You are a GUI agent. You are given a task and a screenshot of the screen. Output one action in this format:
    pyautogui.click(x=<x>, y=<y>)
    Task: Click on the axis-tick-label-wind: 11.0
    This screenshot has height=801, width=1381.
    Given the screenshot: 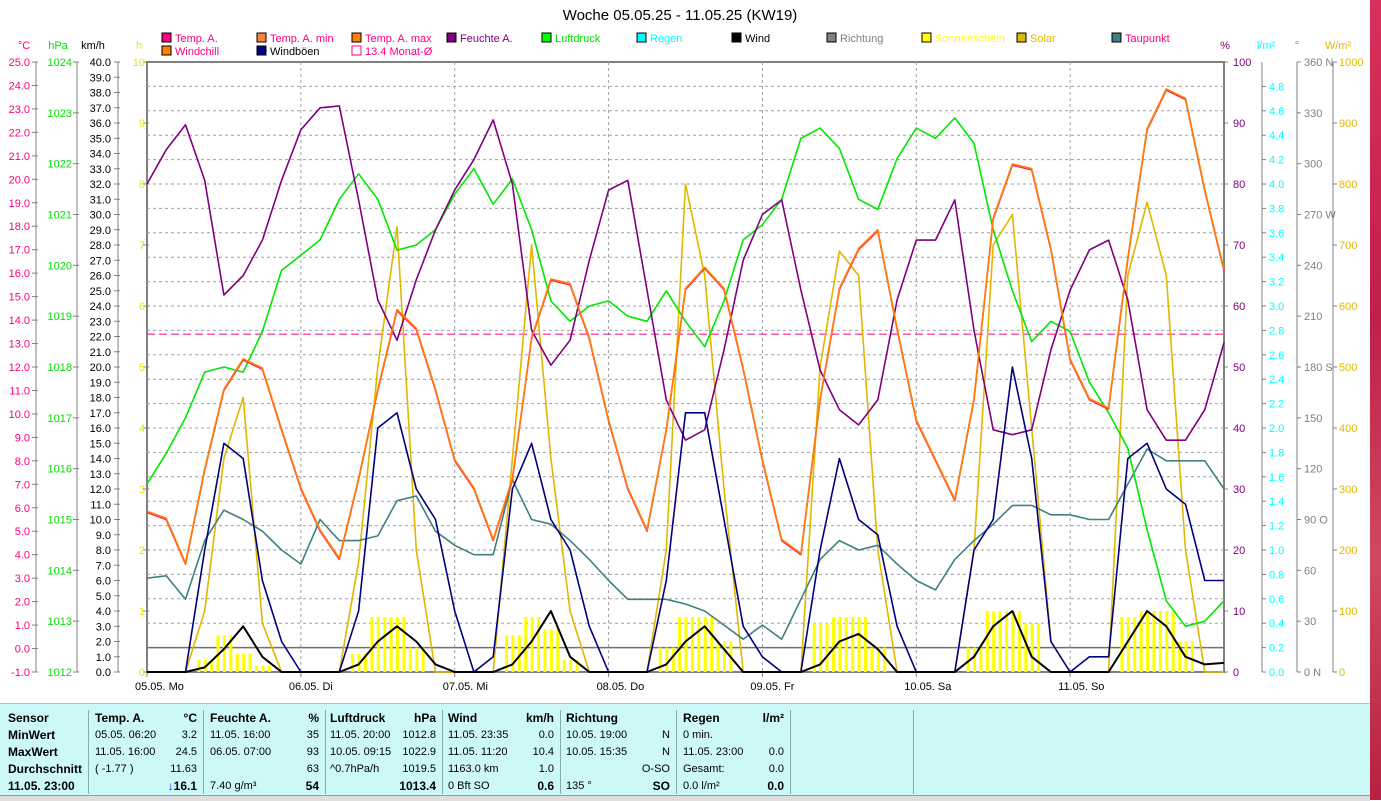 What is the action you would take?
    pyautogui.click(x=100, y=505)
    